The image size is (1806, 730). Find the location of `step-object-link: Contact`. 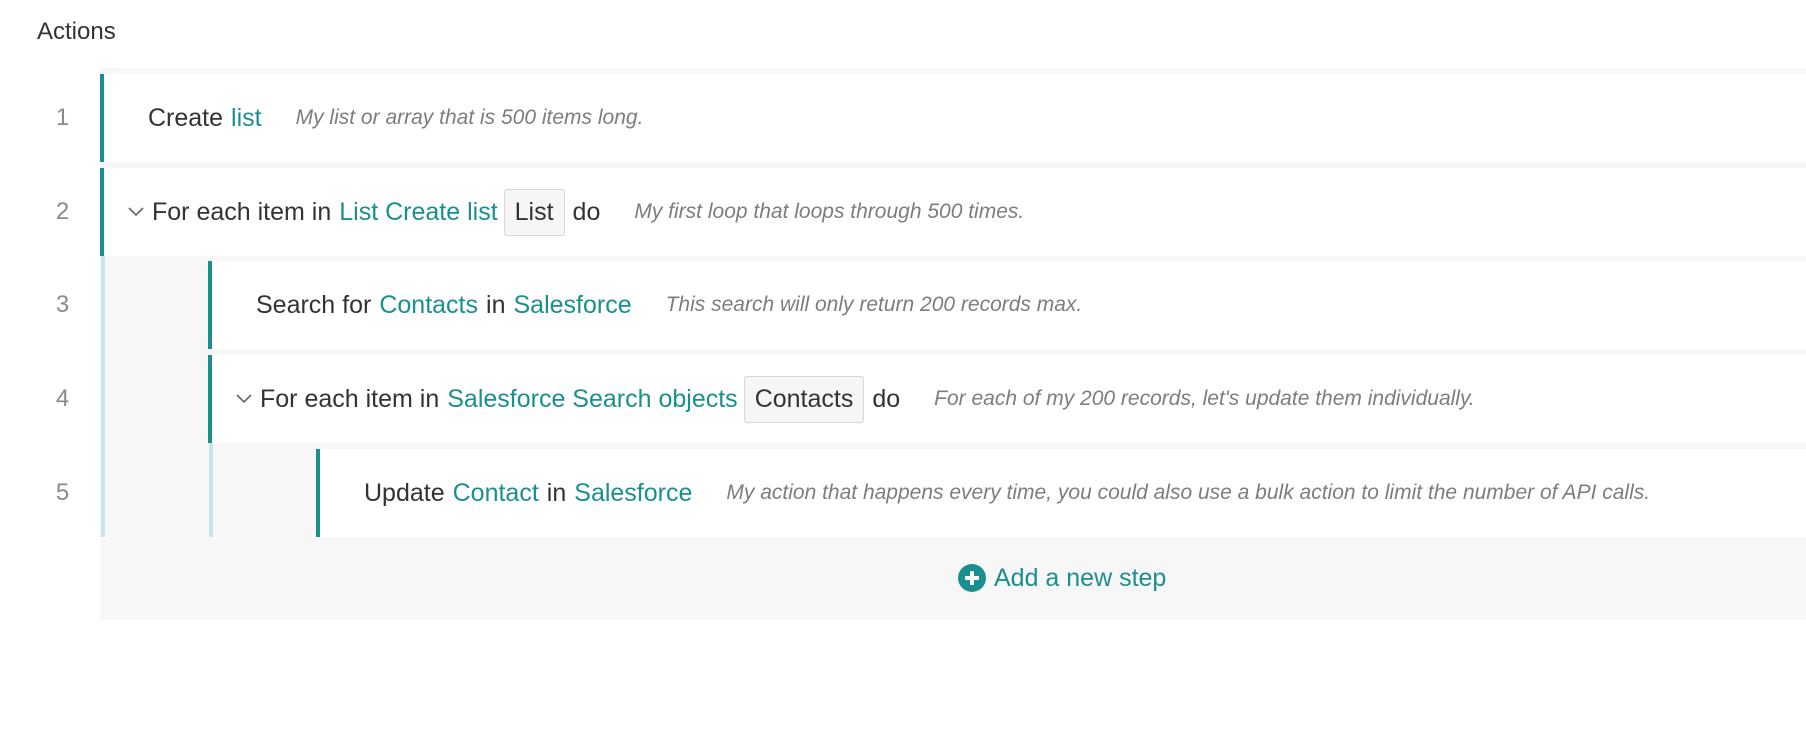

step-object-link: Contact is located at coordinates (496, 493).